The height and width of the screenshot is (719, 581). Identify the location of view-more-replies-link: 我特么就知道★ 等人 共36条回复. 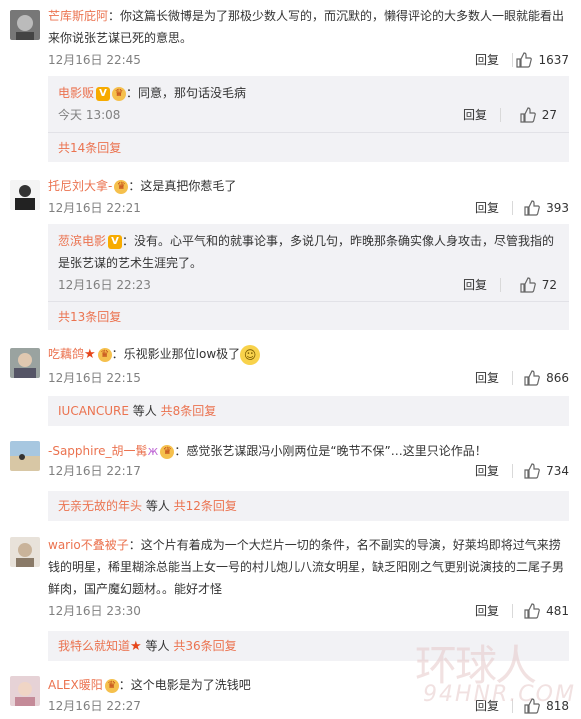
(307, 646).